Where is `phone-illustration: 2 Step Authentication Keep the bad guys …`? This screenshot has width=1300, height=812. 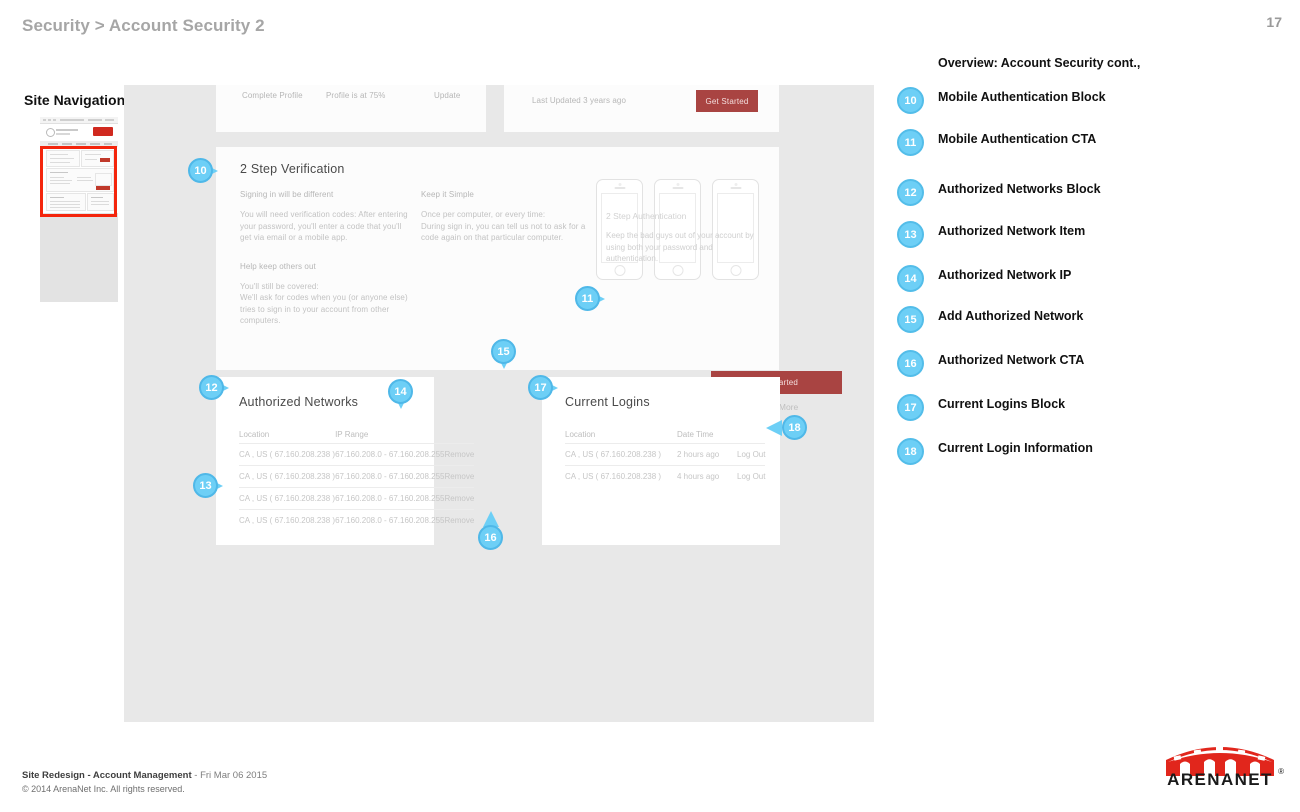 phone-illustration: 2 Step Authentication Keep the bad guys … is located at coordinates (677, 229).